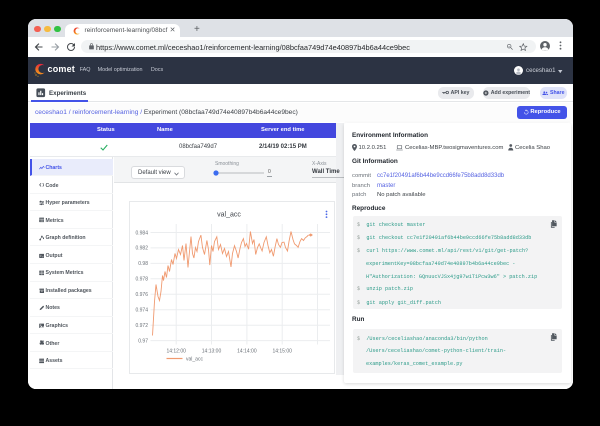 The height and width of the screenshot is (426, 600). I want to click on svg-text: 0.976, so click(141, 295).